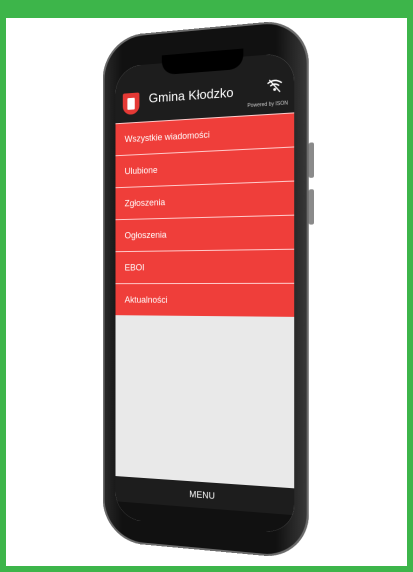 Image resolution: width=413 pixels, height=572 pixels. What do you see at coordinates (205, 299) in the screenshot?
I see `menu-item-news: Aktualności` at bounding box center [205, 299].